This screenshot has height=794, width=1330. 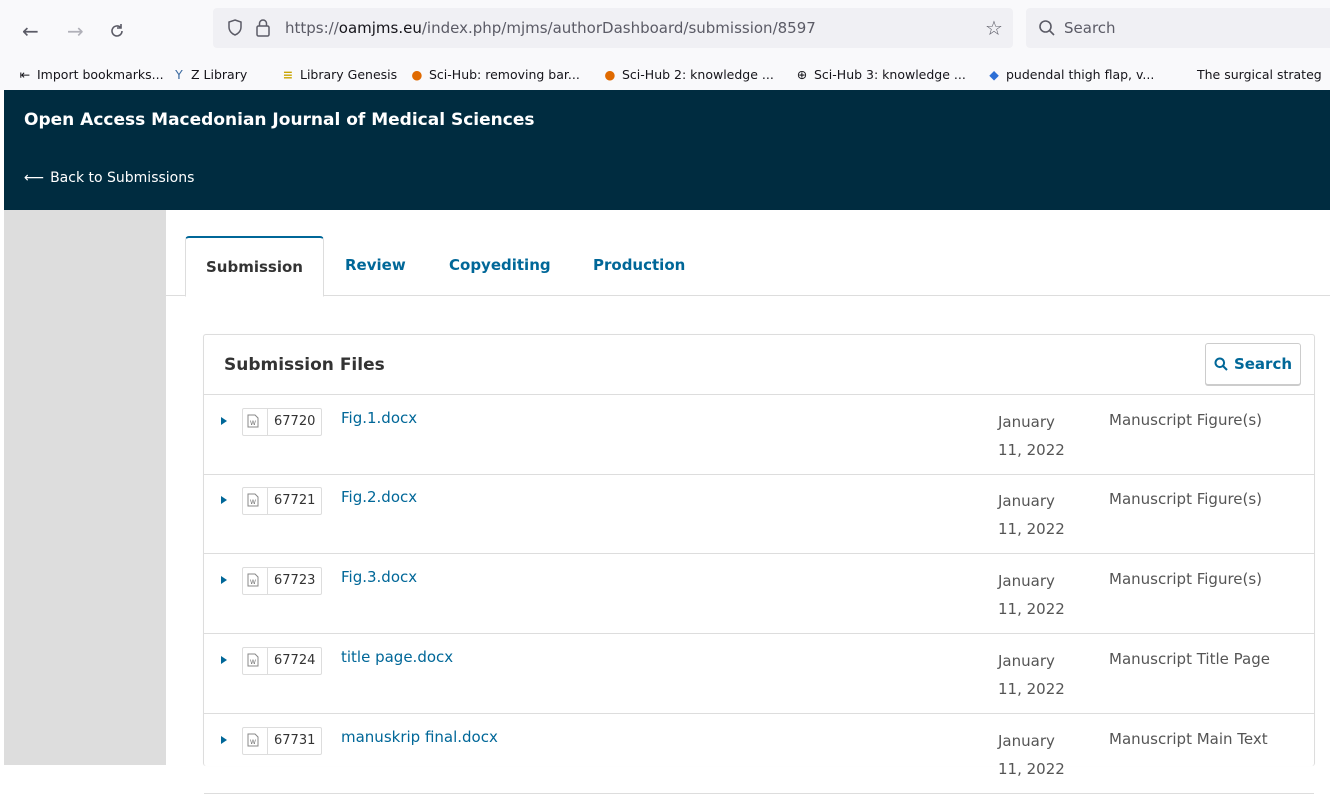 What do you see at coordinates (379, 418) in the screenshot?
I see `file-name-link: Fig.1.docx` at bounding box center [379, 418].